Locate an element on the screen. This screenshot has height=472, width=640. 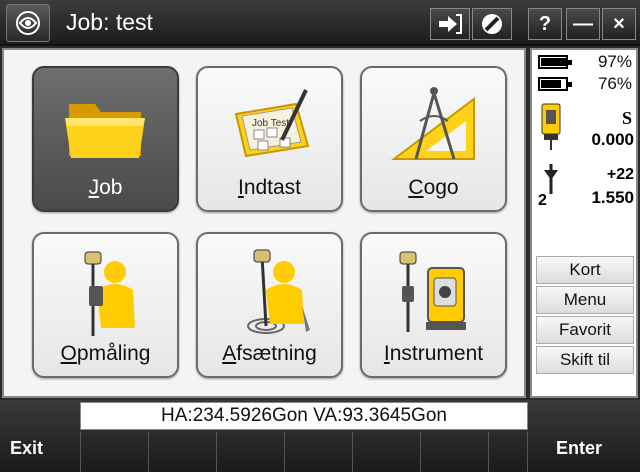
battery-1-percent: 97% is located at coordinates (614, 61).